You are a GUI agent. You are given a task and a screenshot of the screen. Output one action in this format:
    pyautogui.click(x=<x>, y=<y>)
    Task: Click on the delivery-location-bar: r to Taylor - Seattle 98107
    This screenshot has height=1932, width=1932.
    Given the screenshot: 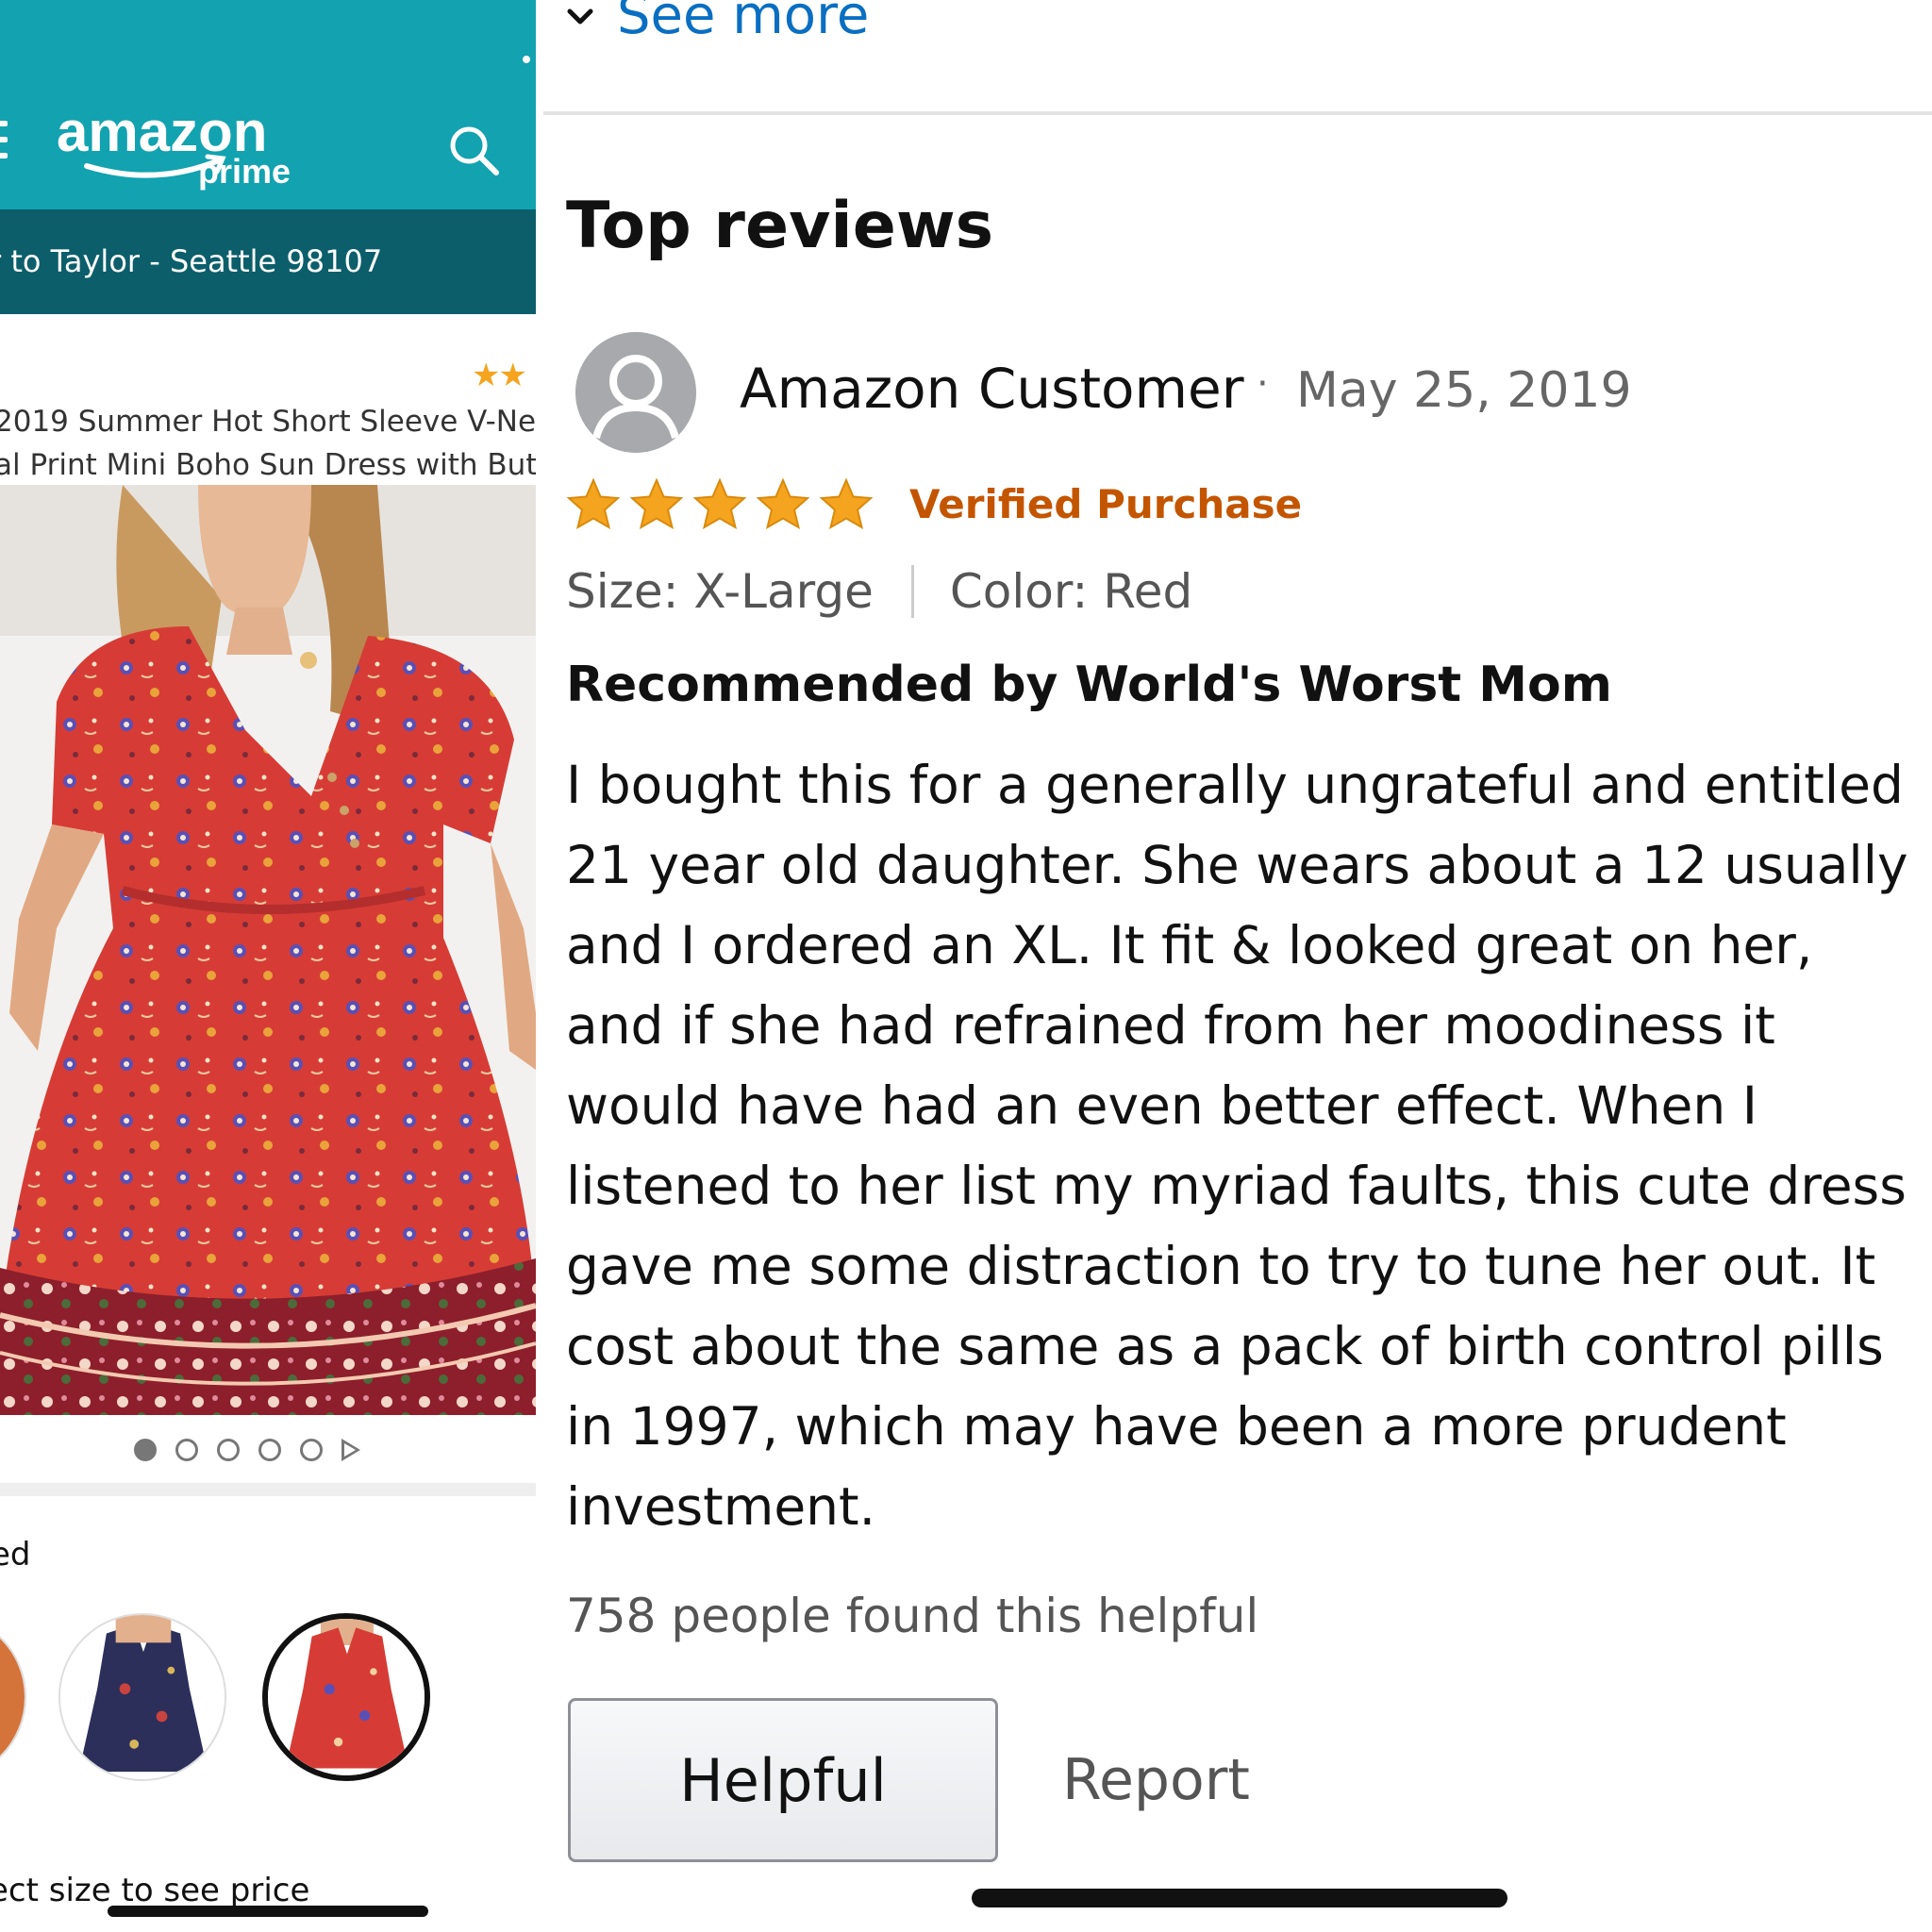 What is the action you would take?
    pyautogui.click(x=268, y=261)
    